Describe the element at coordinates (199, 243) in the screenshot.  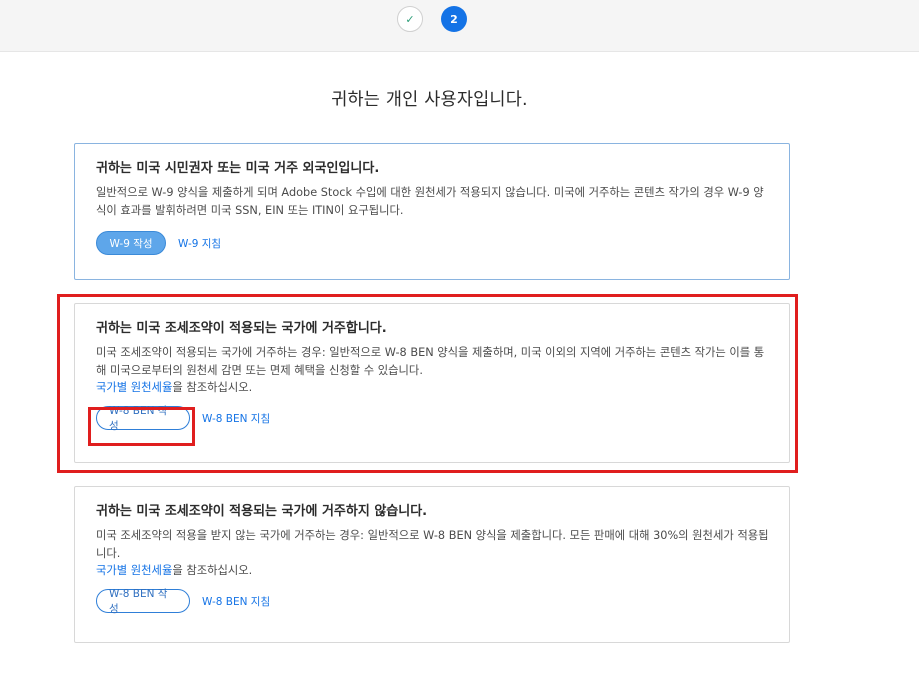
I see `w9-guide-link: W-9 지침` at that location.